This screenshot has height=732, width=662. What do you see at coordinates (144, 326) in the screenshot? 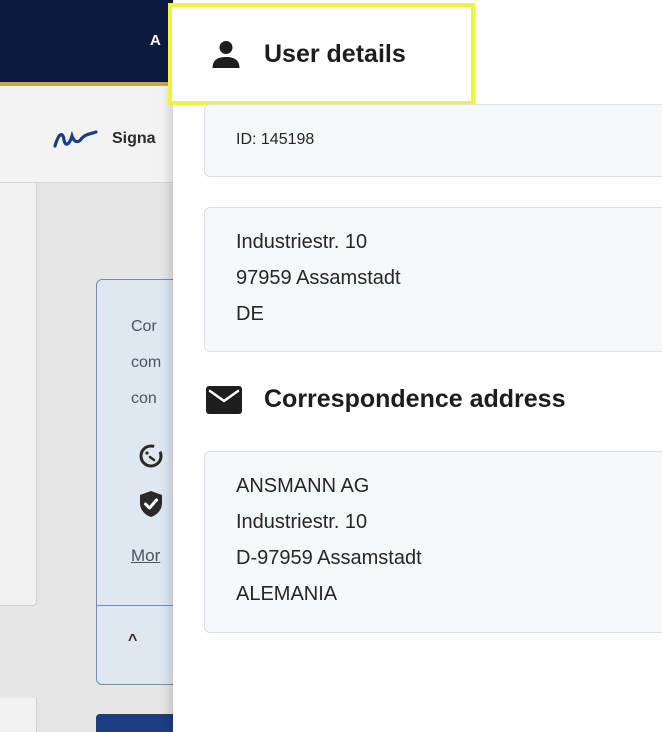
I see `info-line: Cor` at bounding box center [144, 326].